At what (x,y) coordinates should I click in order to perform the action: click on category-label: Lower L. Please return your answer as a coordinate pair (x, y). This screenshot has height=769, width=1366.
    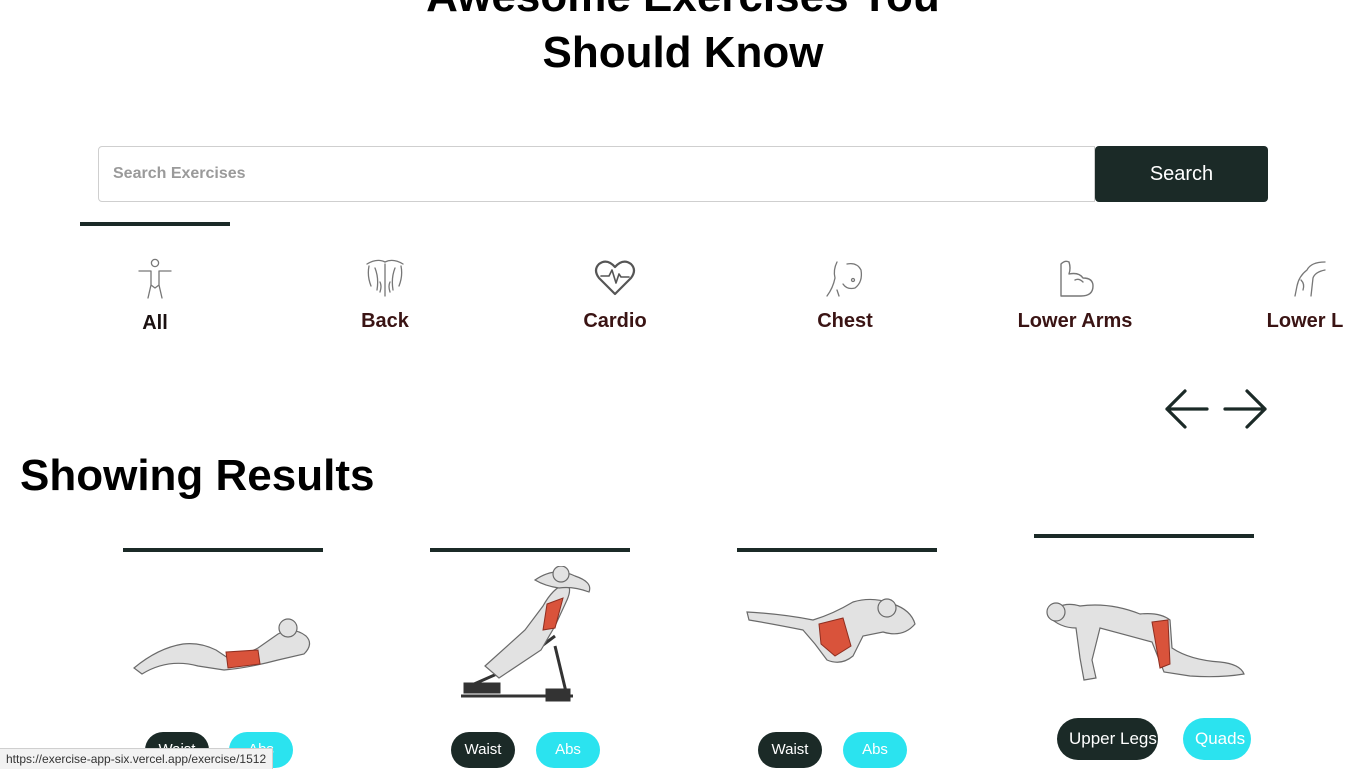
    Looking at the image, I should click on (1305, 321).